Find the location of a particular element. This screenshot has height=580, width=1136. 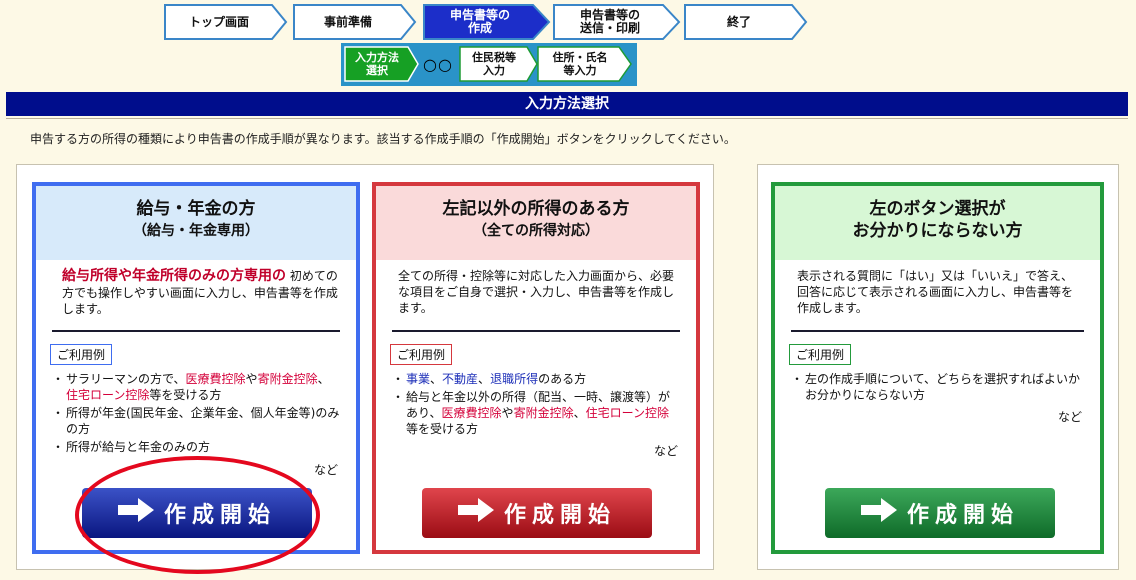

card-header: 左記以外の所得のある方 （全ての所得対応） is located at coordinates (536, 223).